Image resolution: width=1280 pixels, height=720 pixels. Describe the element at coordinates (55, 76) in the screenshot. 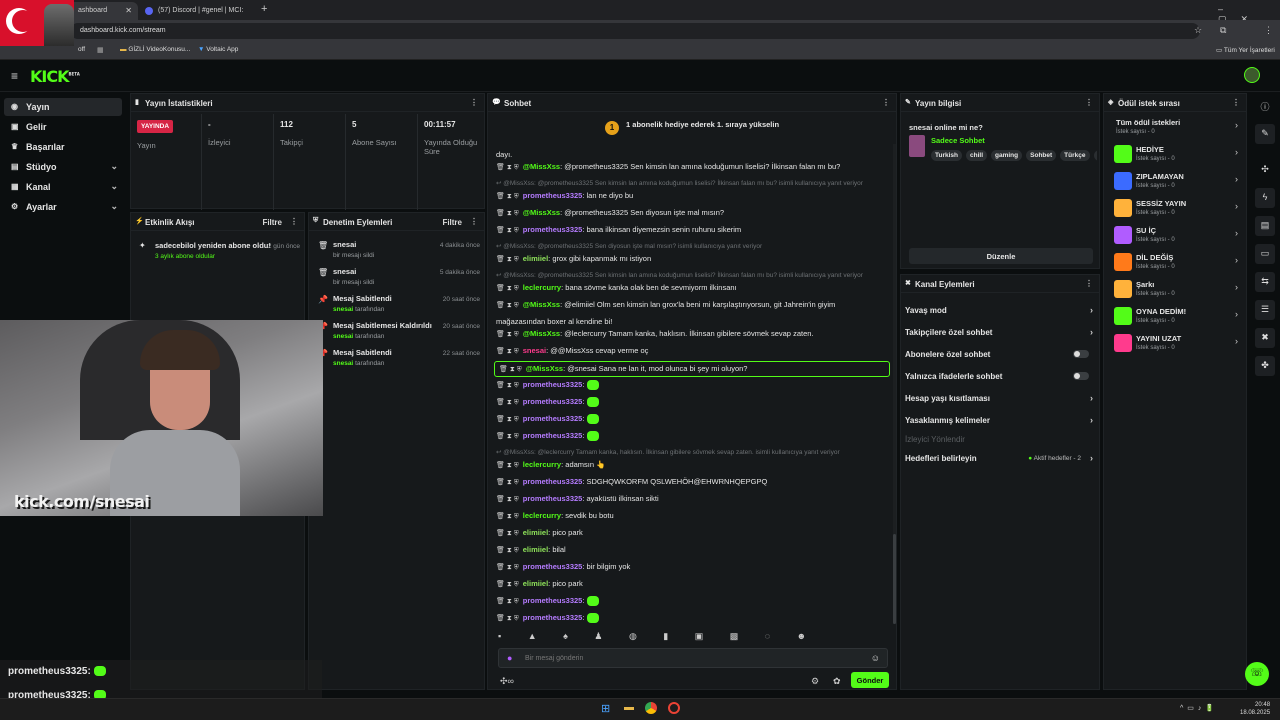

I see `kick-logo: KICKBETA` at that location.